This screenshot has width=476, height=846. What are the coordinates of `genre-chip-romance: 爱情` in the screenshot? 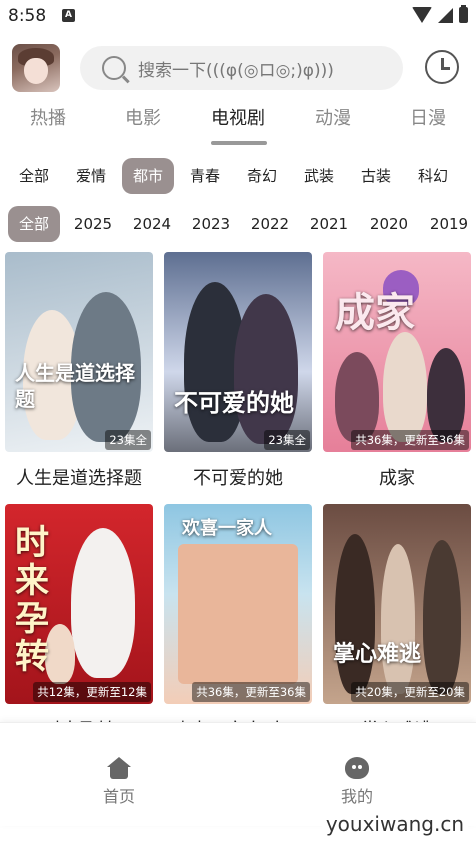 It's located at (91, 176).